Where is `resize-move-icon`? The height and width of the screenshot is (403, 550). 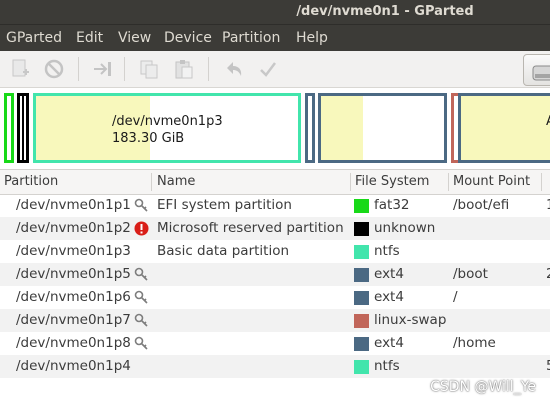
resize-move-icon is located at coordinates (102, 69).